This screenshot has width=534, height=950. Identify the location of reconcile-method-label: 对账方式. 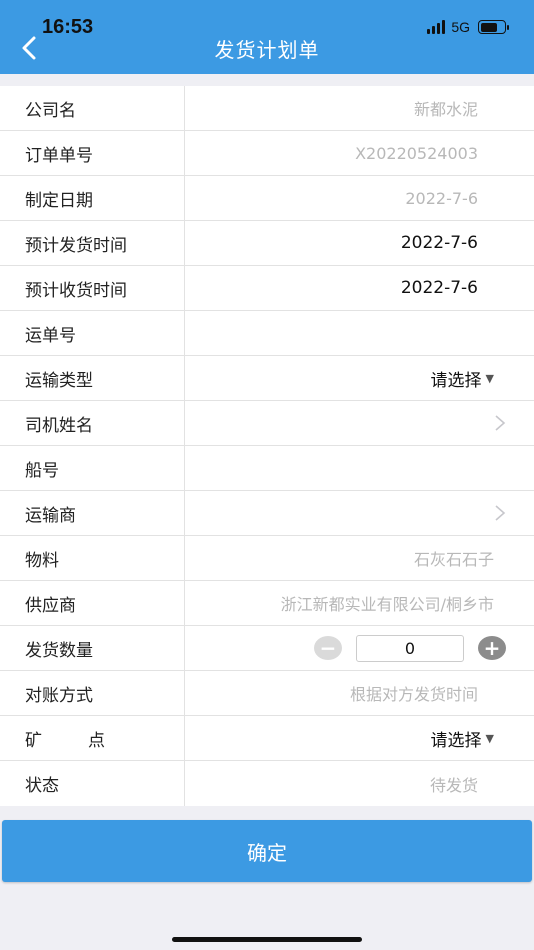
(92, 693).